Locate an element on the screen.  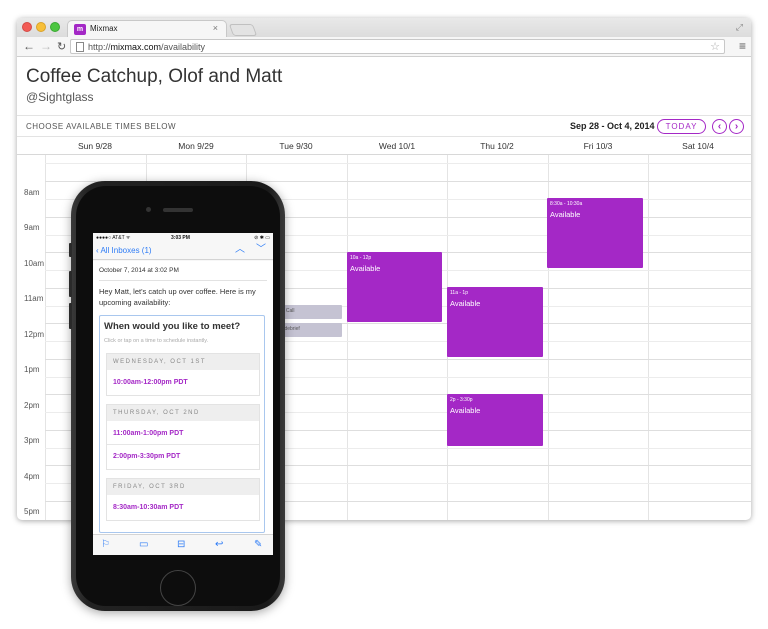
calendar-instruction: CHOOSE AVAILABLE TIMES BELOW is located at coordinates (101, 126).